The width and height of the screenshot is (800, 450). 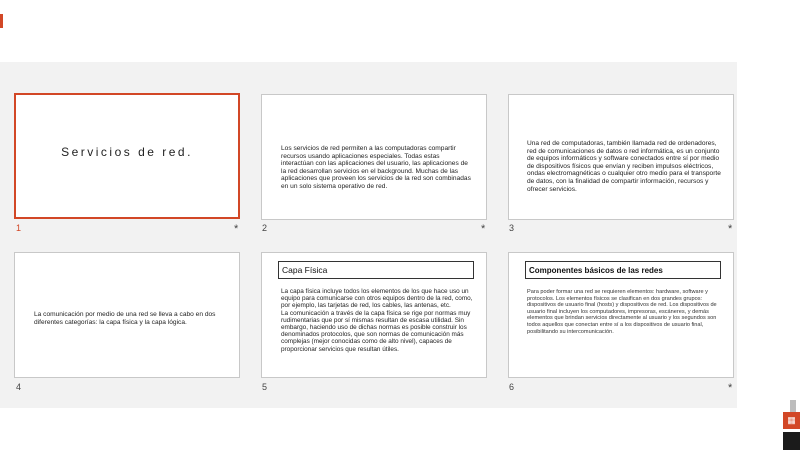 What do you see at coordinates (1, 21) in the screenshot?
I see `app-accent-bar` at bounding box center [1, 21].